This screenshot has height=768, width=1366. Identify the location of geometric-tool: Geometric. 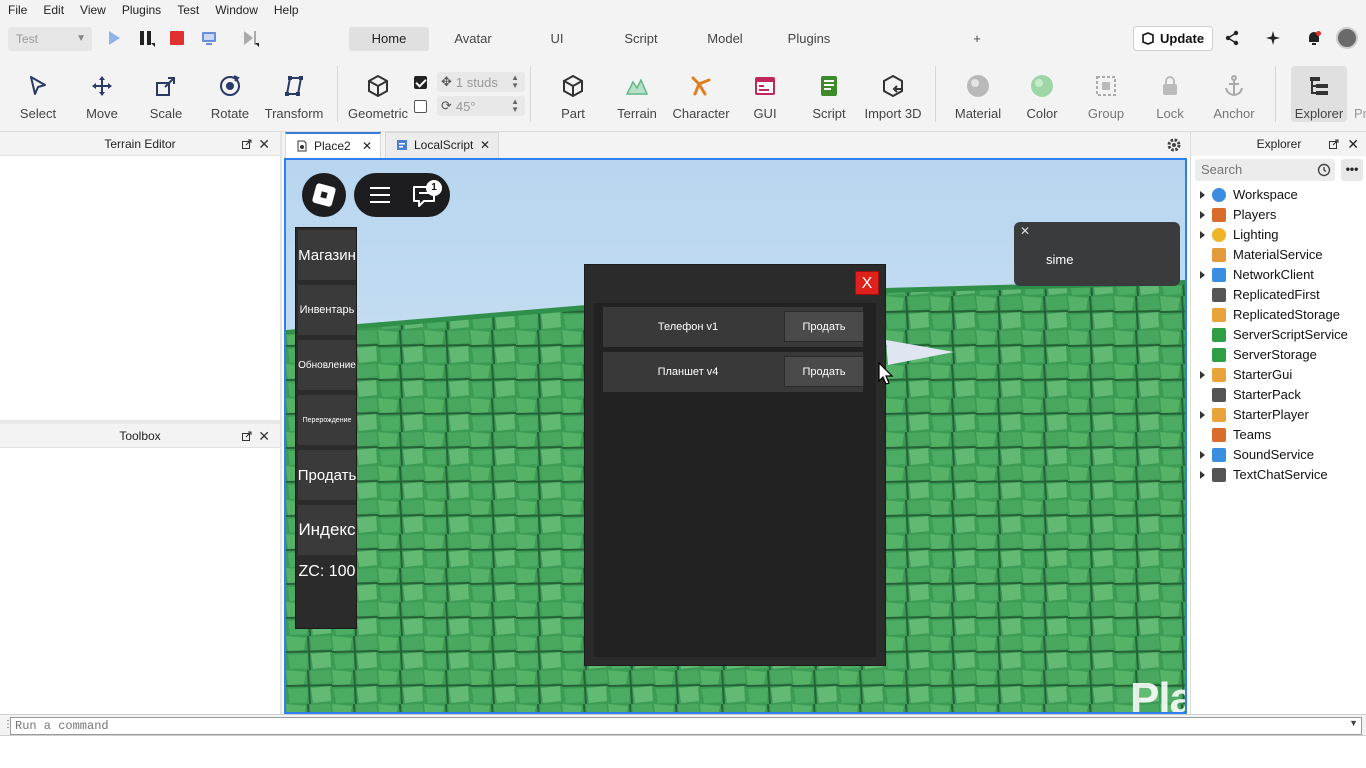
(378, 94).